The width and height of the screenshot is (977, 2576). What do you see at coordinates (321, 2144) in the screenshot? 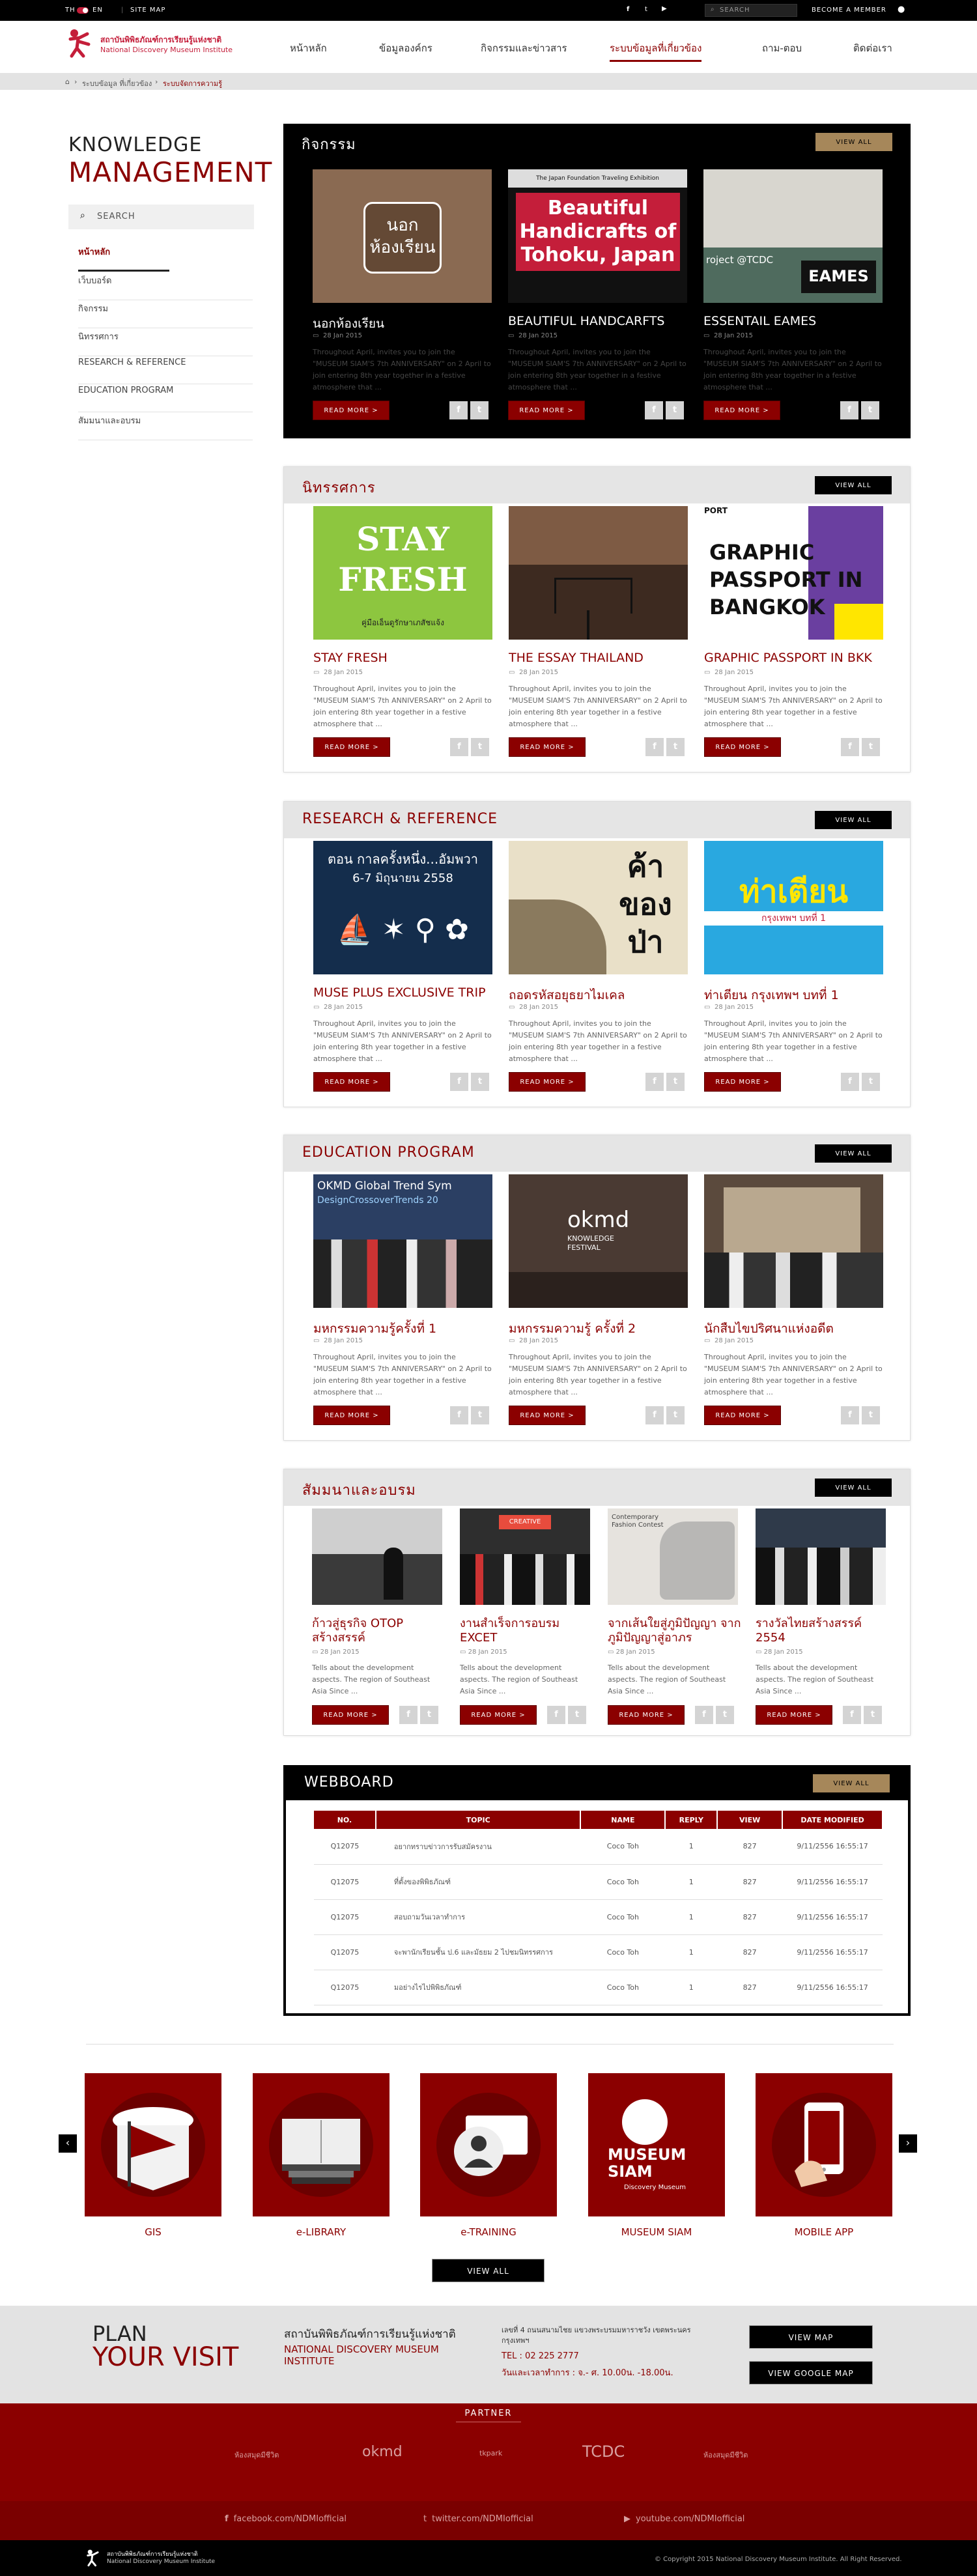
I see `service-tile-elibrary` at bounding box center [321, 2144].